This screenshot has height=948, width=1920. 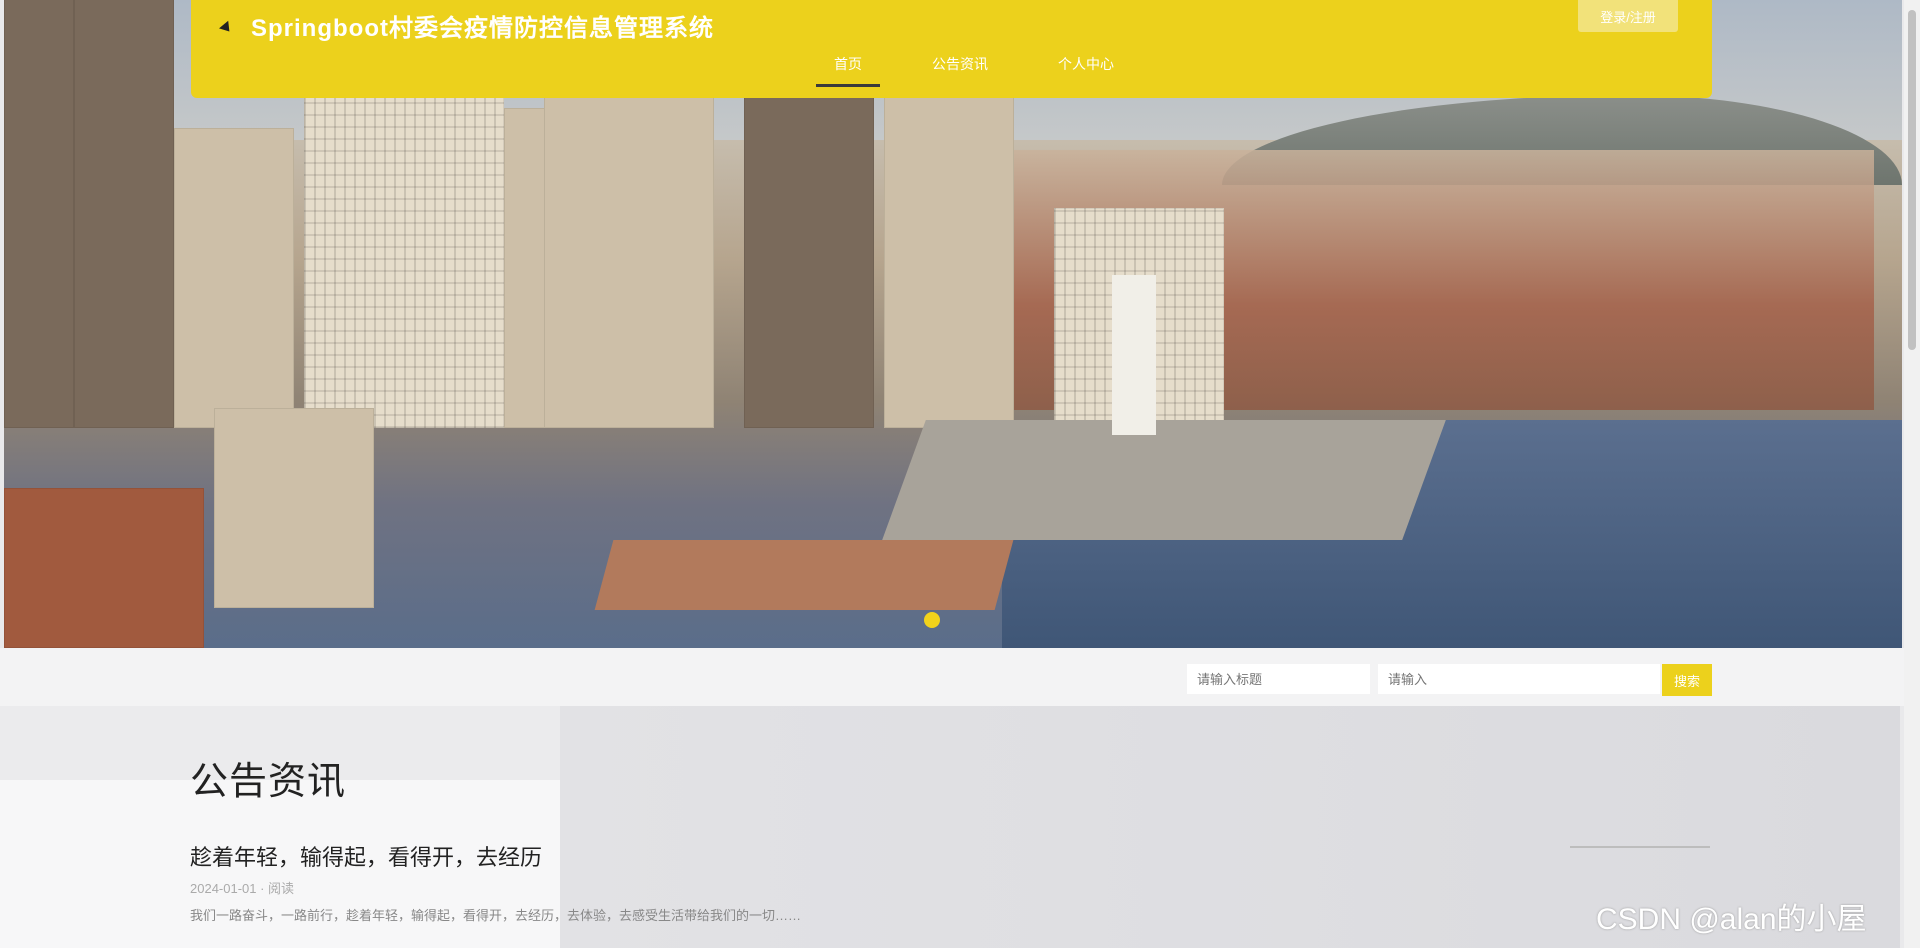 I want to click on keyword-search-input, so click(x=1519, y=679).